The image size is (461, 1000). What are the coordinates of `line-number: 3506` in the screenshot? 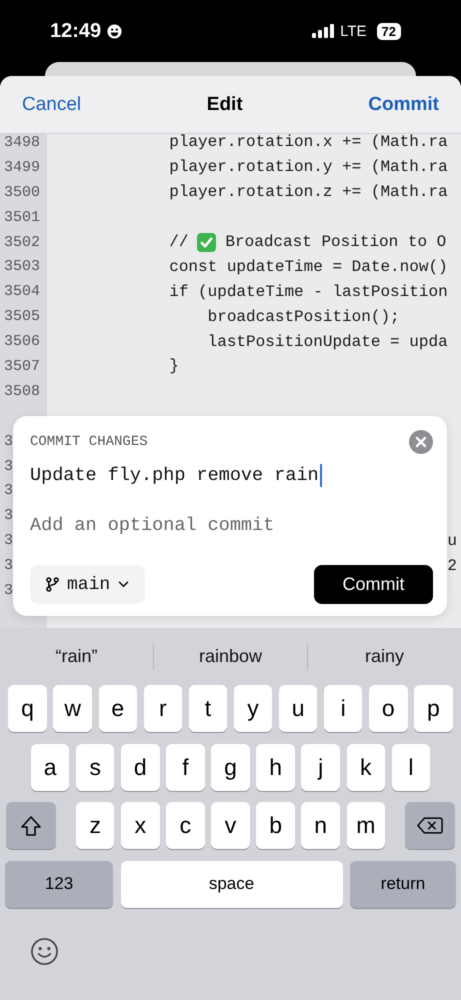 It's located at (22, 341).